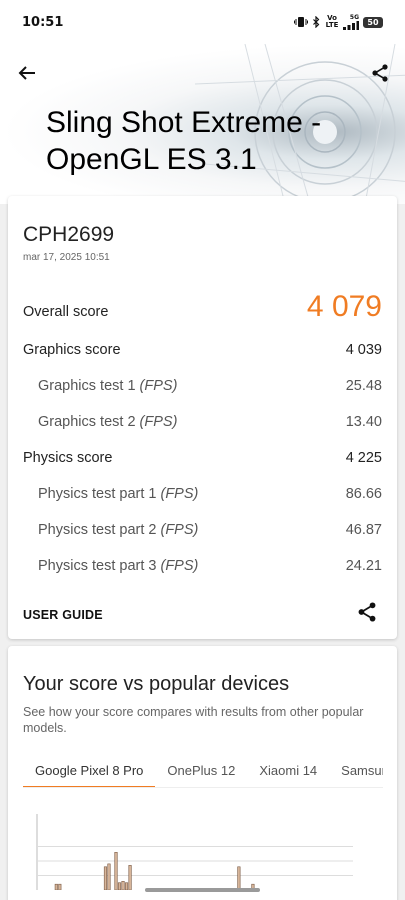 The image size is (405, 900). What do you see at coordinates (301, 22) in the screenshot?
I see `vibrate-icon` at bounding box center [301, 22].